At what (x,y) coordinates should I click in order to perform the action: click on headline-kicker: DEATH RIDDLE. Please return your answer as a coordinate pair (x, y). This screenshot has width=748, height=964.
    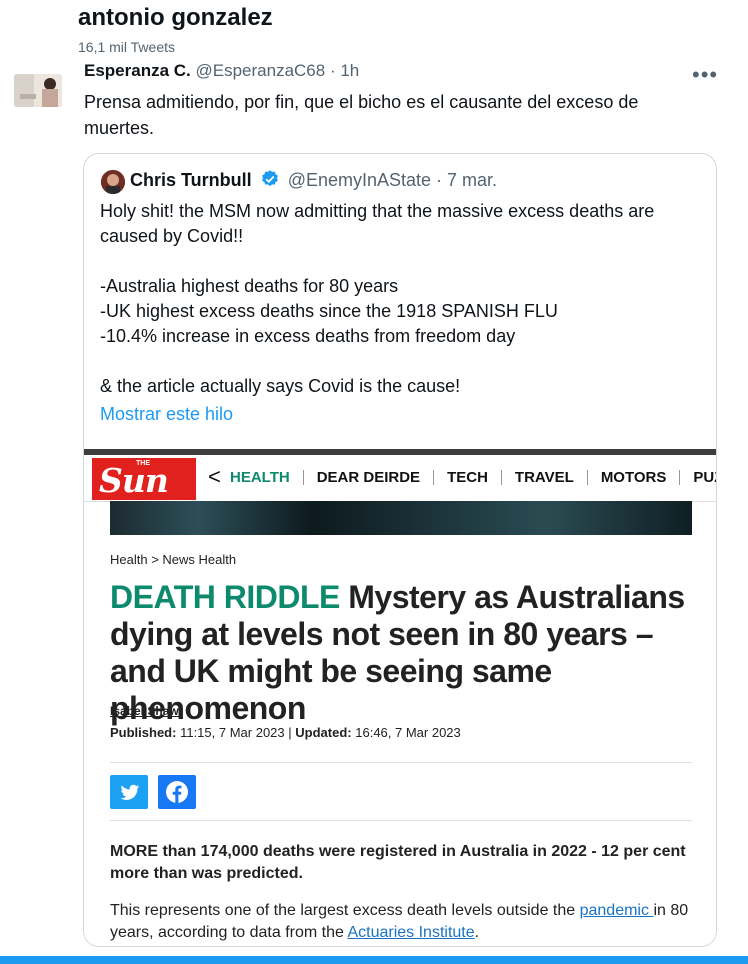
    Looking at the image, I should click on (225, 597).